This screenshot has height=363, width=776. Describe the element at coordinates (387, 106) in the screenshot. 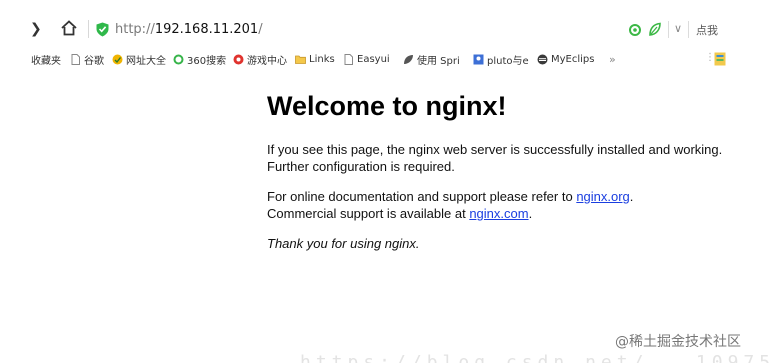

I see `page-title: Welcome to nginx!` at that location.